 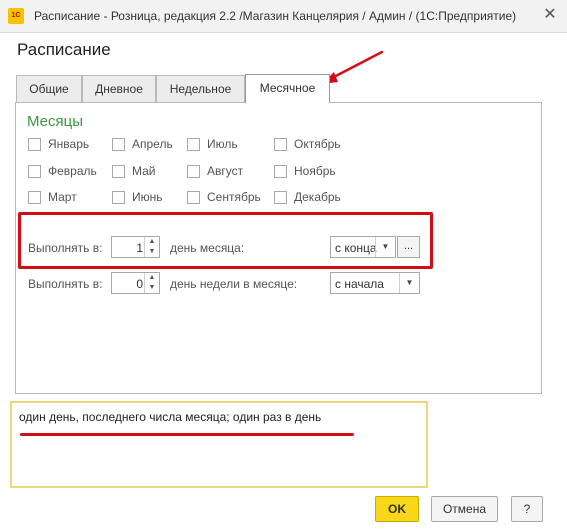 What do you see at coordinates (64, 49) in the screenshot?
I see `page-title: Расписание` at bounding box center [64, 49].